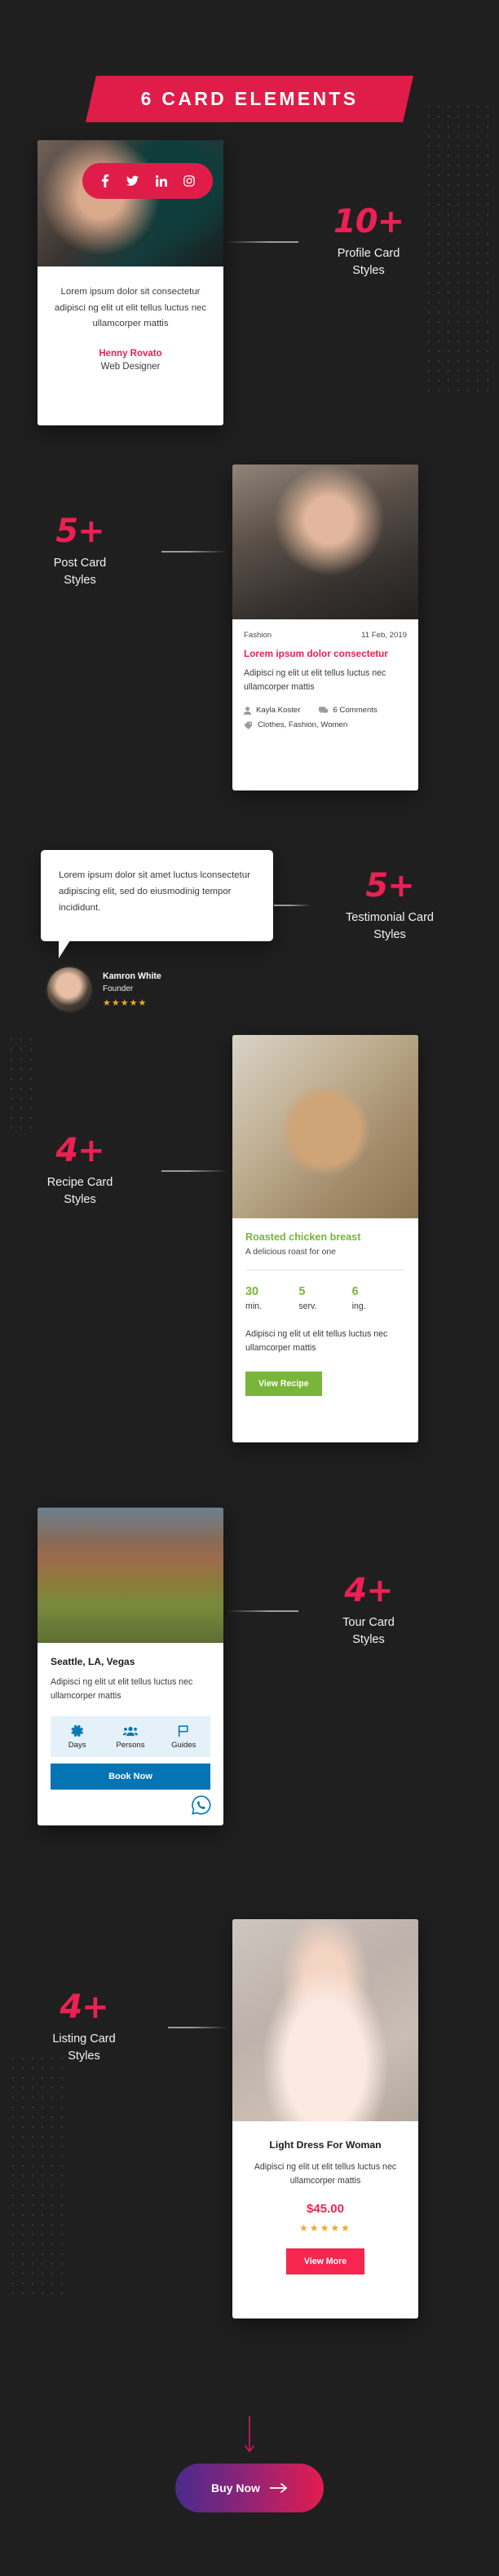 This screenshot has width=499, height=2576. I want to click on instagram-icon, so click(189, 181).